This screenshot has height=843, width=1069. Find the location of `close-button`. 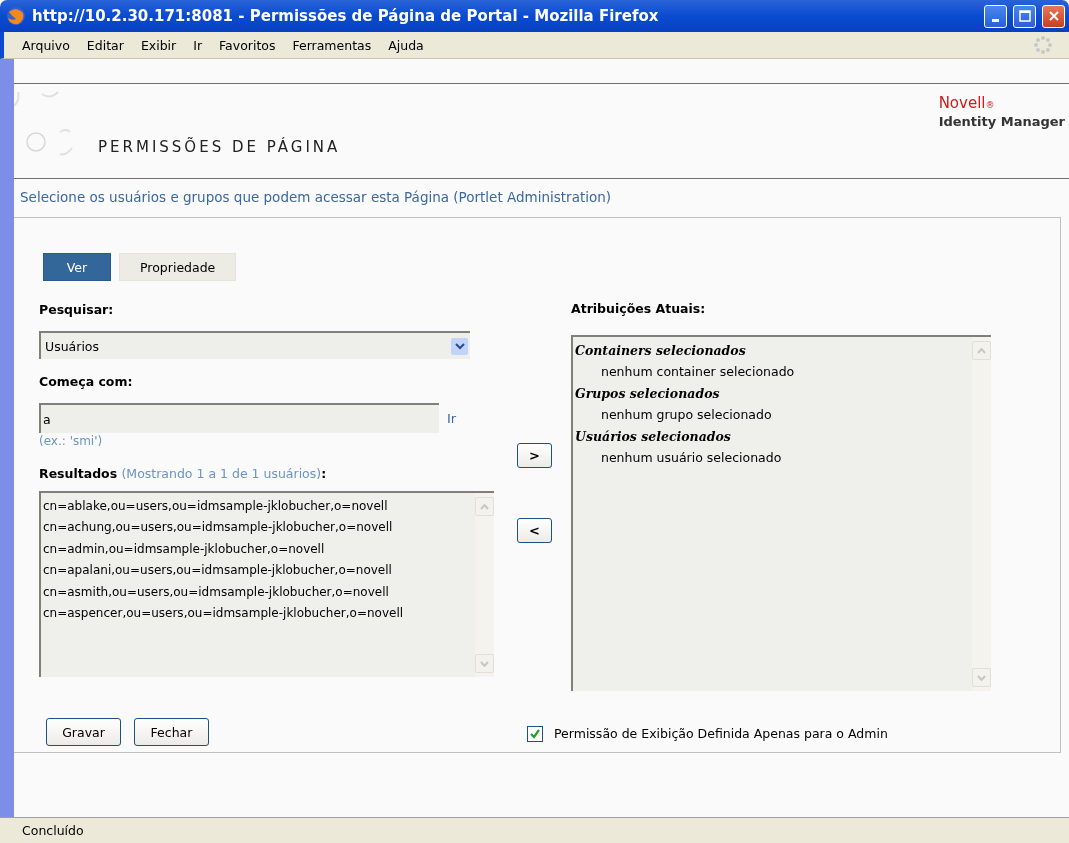

close-button is located at coordinates (1053, 16).